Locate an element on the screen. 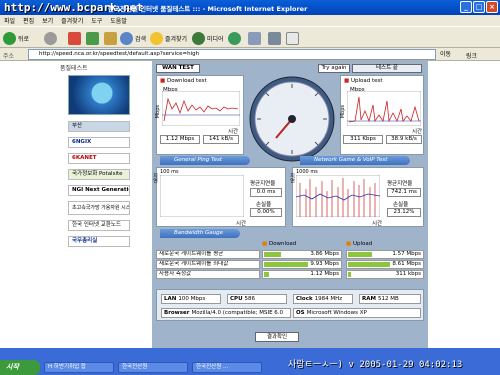  ping-graph is located at coordinates (202, 196).